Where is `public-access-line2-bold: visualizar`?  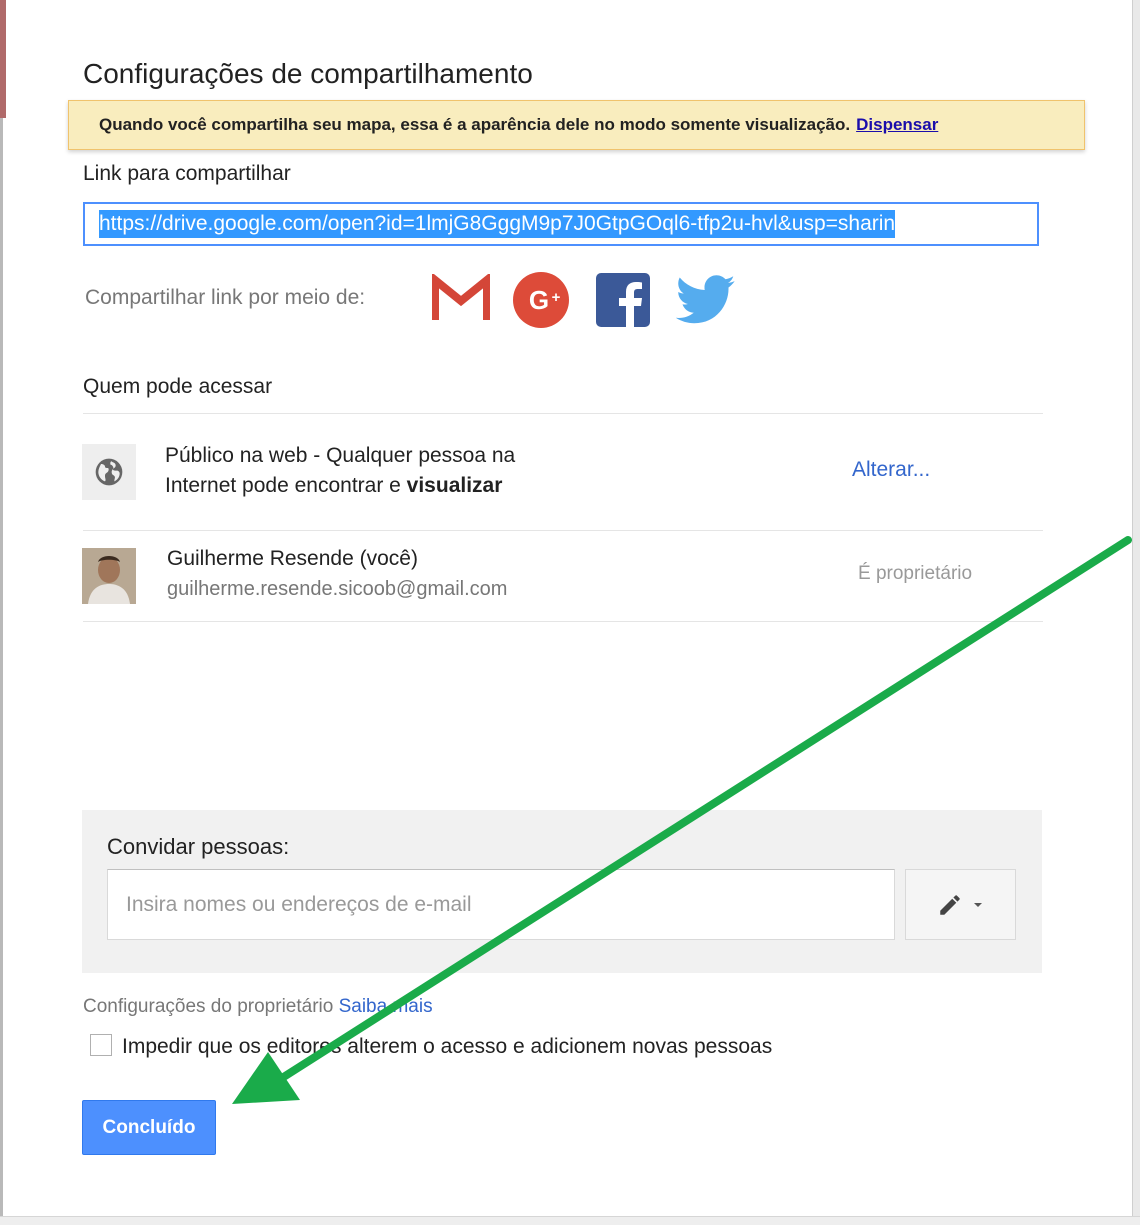 public-access-line2-bold: visualizar is located at coordinates (454, 485).